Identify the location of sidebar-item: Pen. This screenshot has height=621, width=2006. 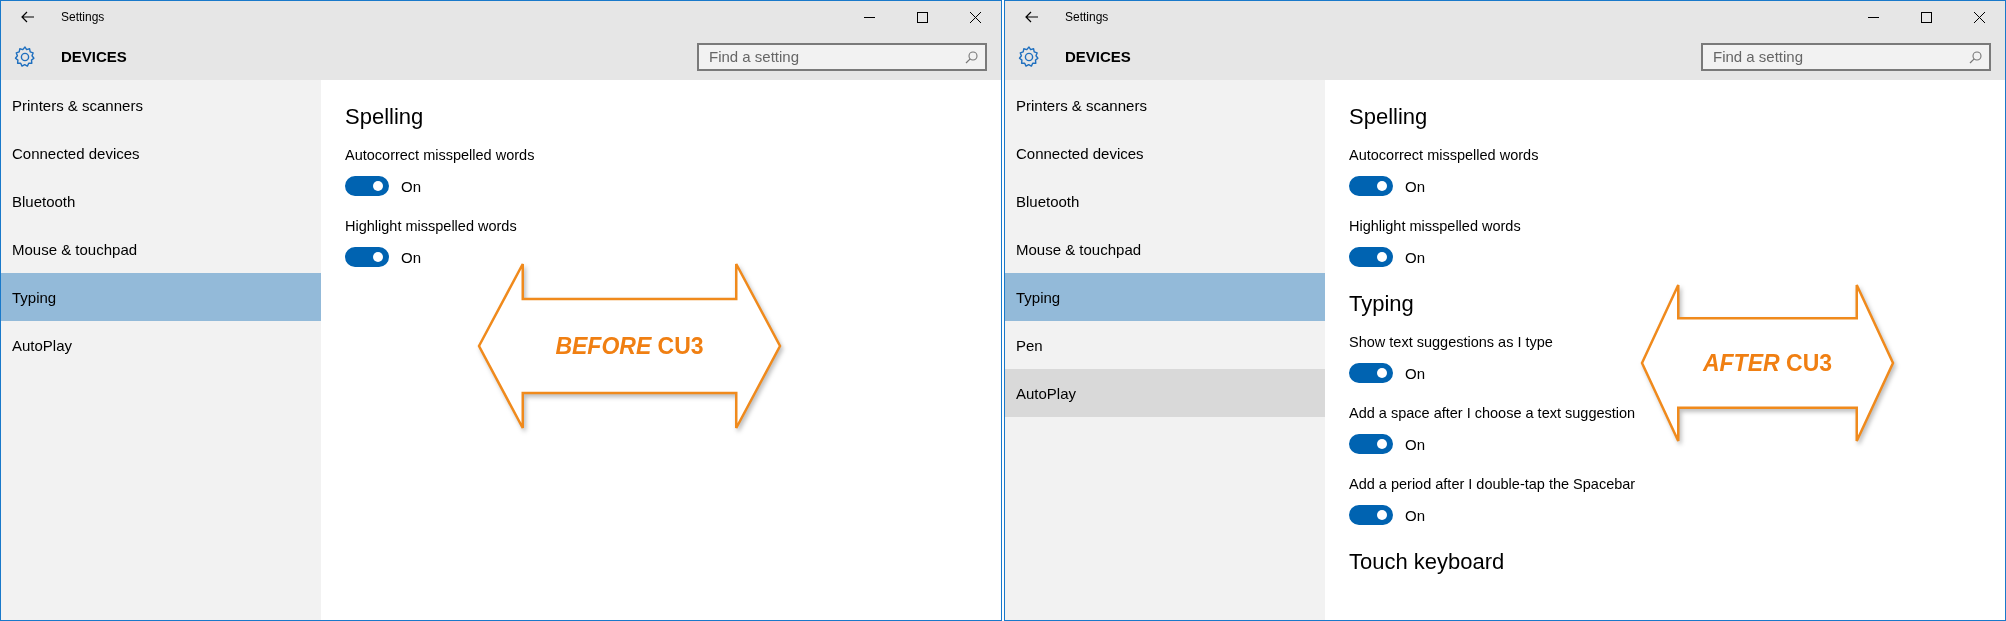
(1165, 345).